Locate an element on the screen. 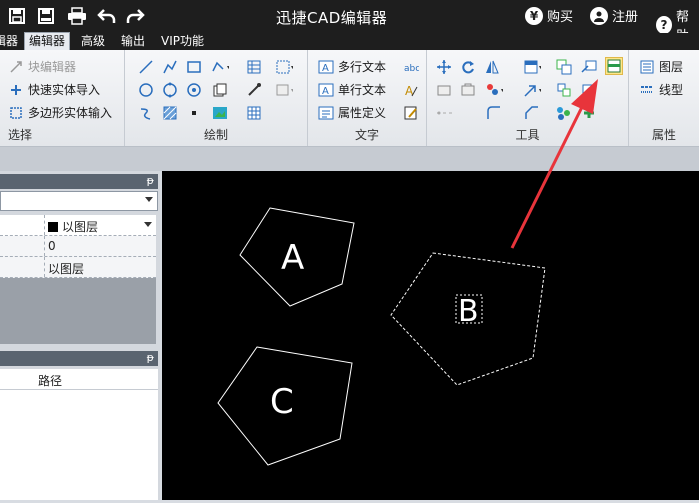 The image size is (699, 503). add-green-icon is located at coordinates (589, 113).